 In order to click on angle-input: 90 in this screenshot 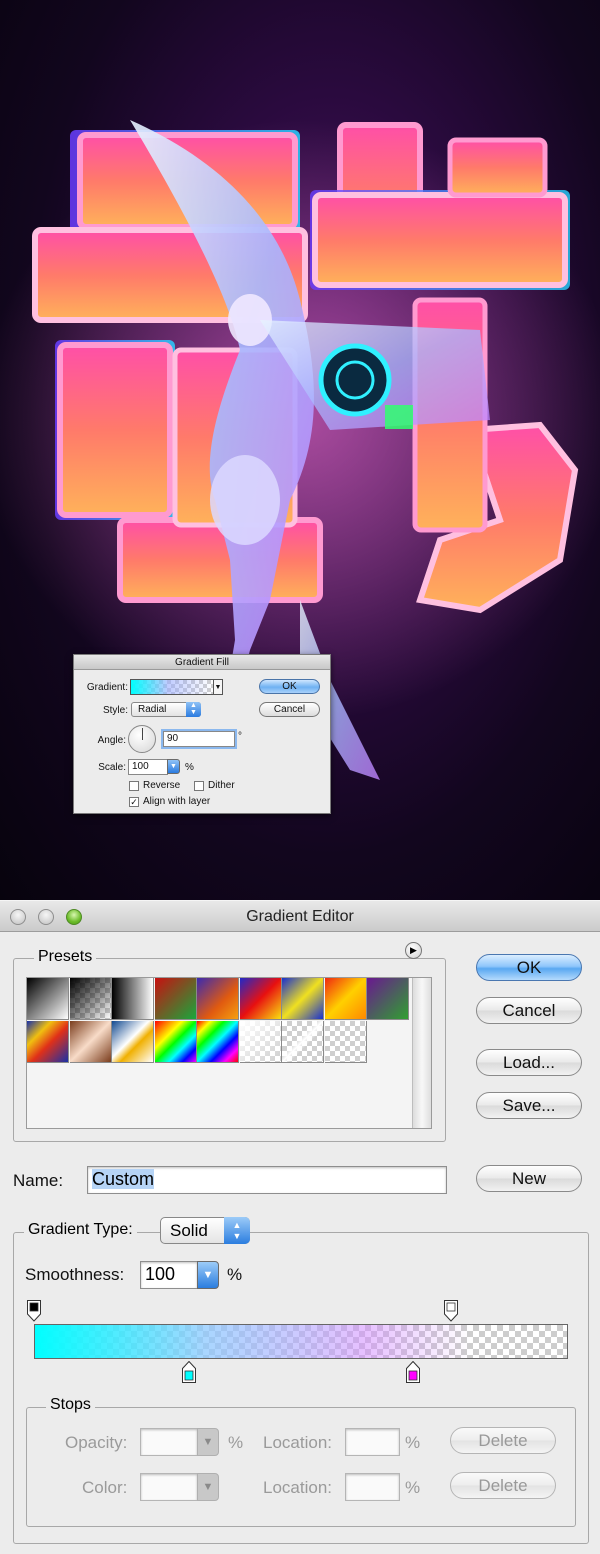, I will do `click(199, 739)`.